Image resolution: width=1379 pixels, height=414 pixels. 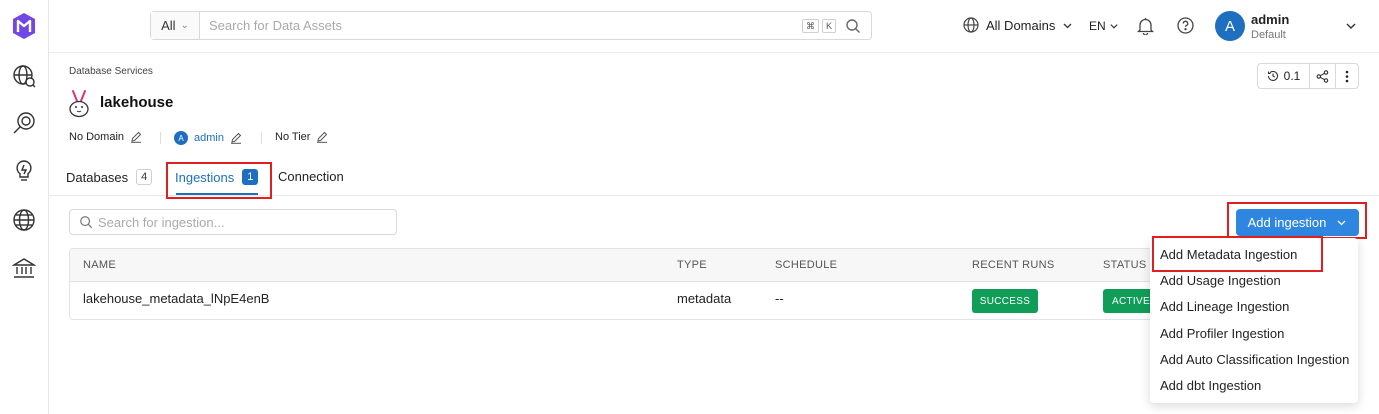 I want to click on ingestion-name: lakehouse_metadata_lNpE4enB, so click(x=176, y=298).